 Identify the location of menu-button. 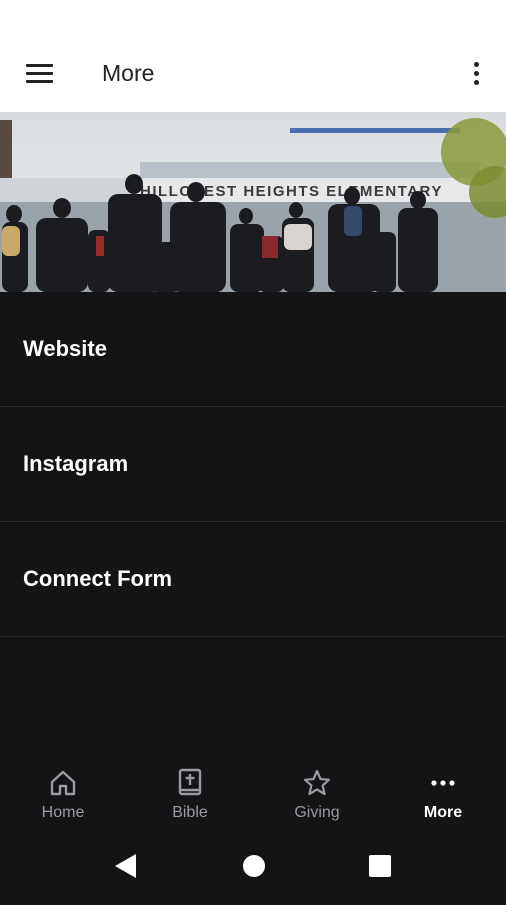
(38, 74).